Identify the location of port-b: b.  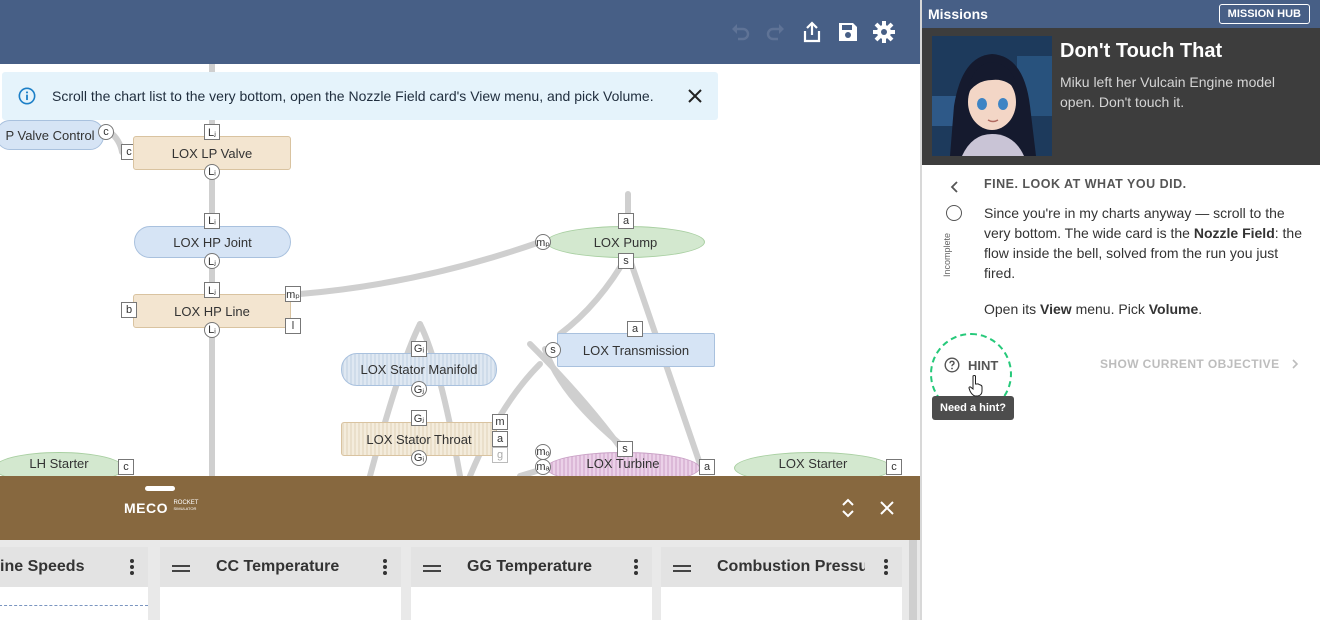
(129, 310).